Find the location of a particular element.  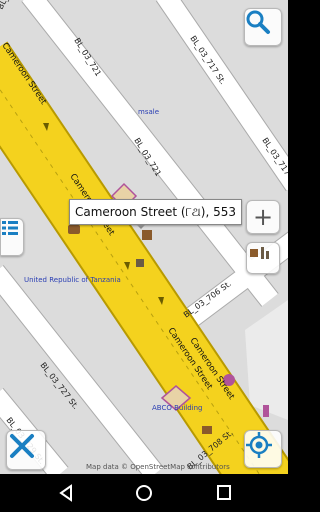

callout-text: Cameroon Street (୮ଥ), 553 is located at coordinates (155, 212).